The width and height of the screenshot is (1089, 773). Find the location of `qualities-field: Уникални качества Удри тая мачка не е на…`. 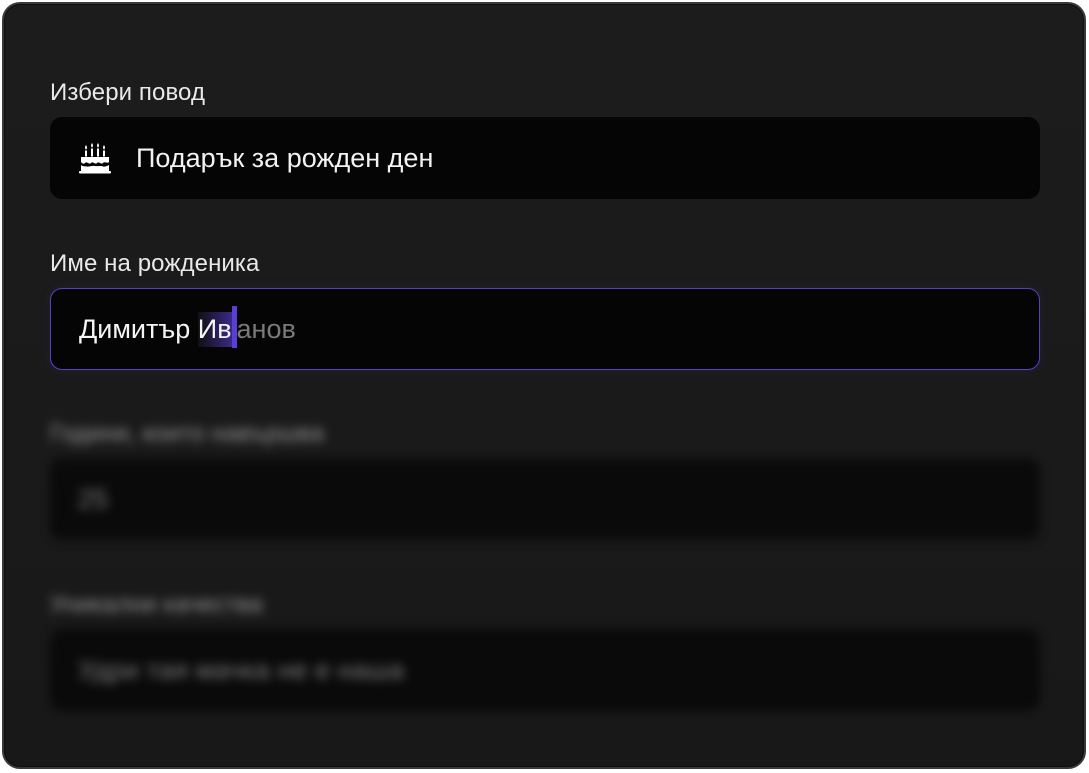

qualities-field: Уникални качества Удри тая мачка не е на… is located at coordinates (545, 650).